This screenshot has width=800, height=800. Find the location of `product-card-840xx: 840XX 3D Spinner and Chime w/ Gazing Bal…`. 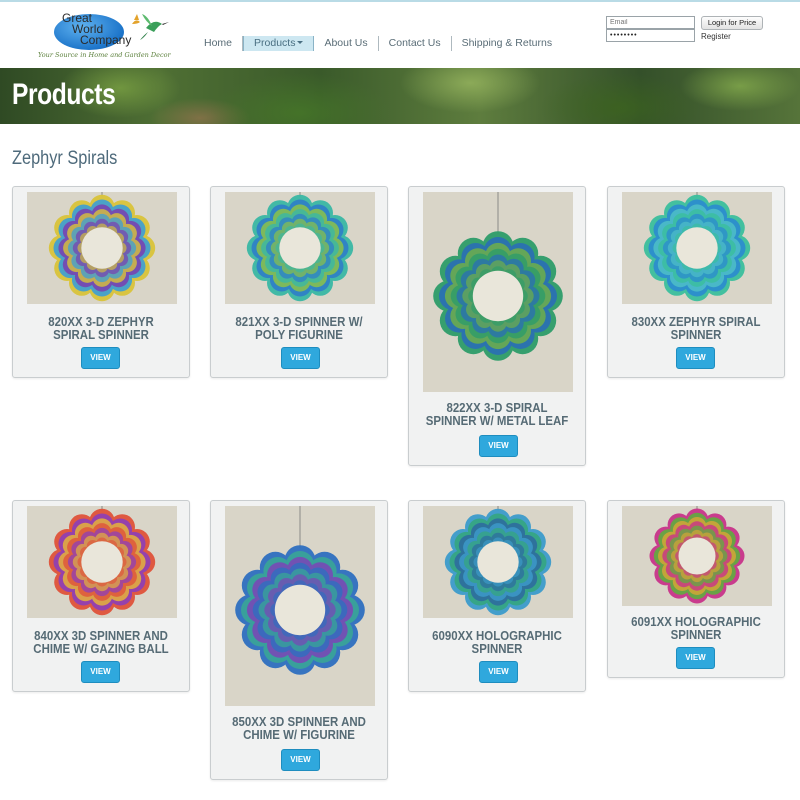

product-card-840xx: 840XX 3D Spinner and Chime w/ Gazing Bal… is located at coordinates (101, 596).